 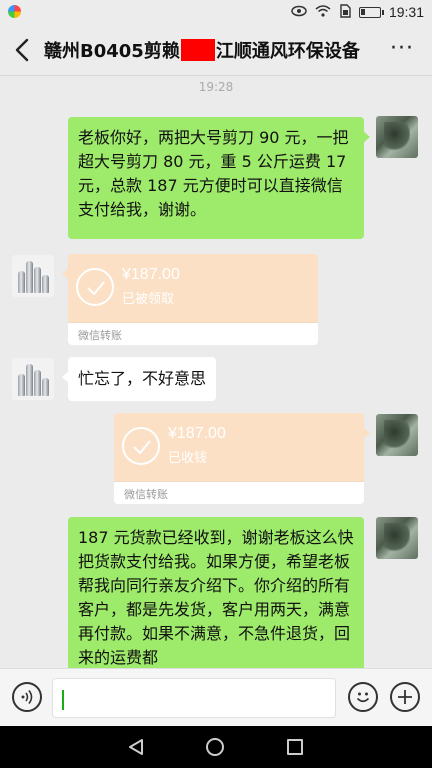 What do you see at coordinates (142, 378) in the screenshot?
I see `message-text: 忙忘了，不好意思` at bounding box center [142, 378].